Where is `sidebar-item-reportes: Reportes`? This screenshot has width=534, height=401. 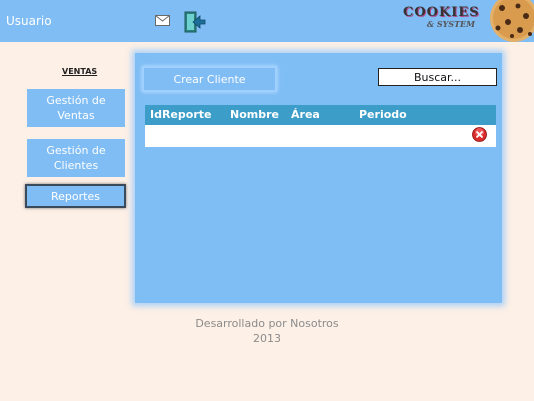 sidebar-item-reportes: Reportes is located at coordinates (75, 196).